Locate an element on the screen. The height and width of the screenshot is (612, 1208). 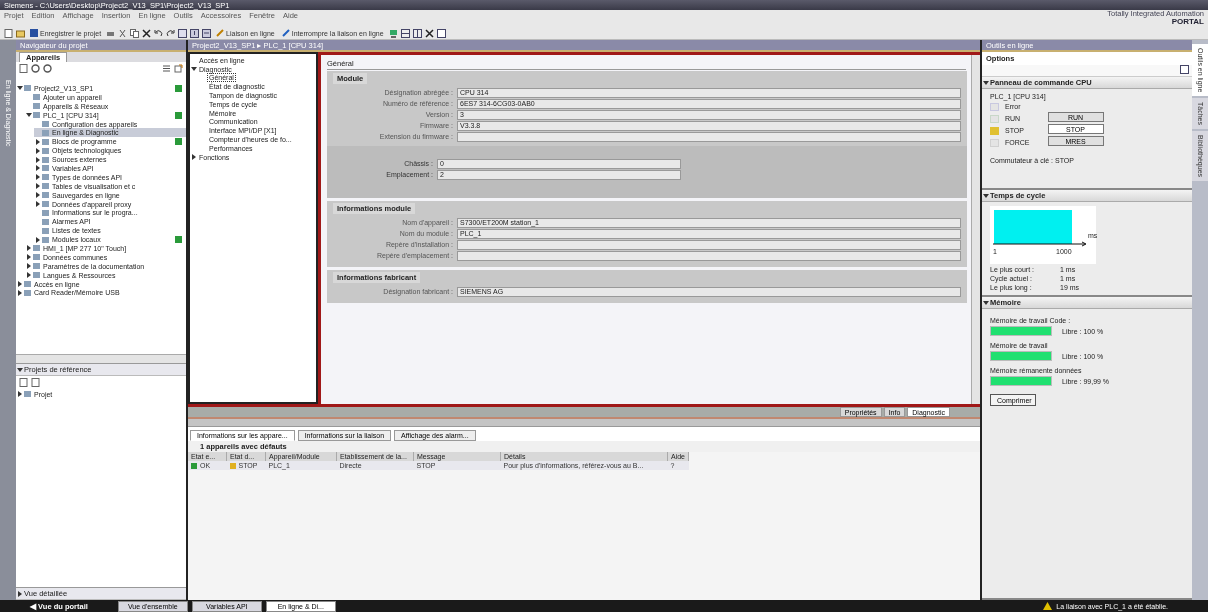
split-horizontal-icon is located at coordinates (405, 33).